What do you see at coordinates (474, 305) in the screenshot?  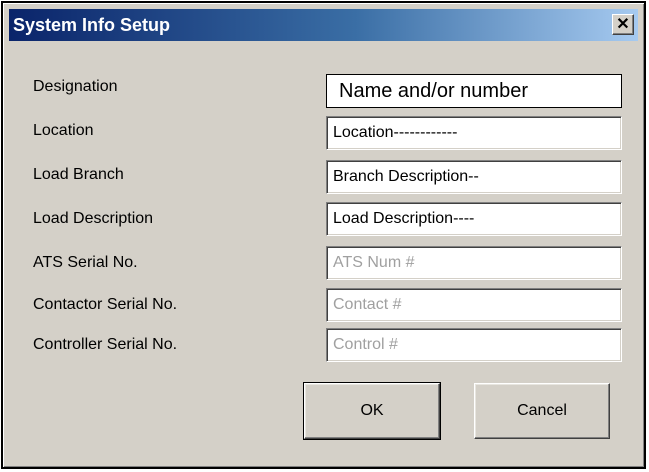 I see `contactor-serial-input: Contact #` at bounding box center [474, 305].